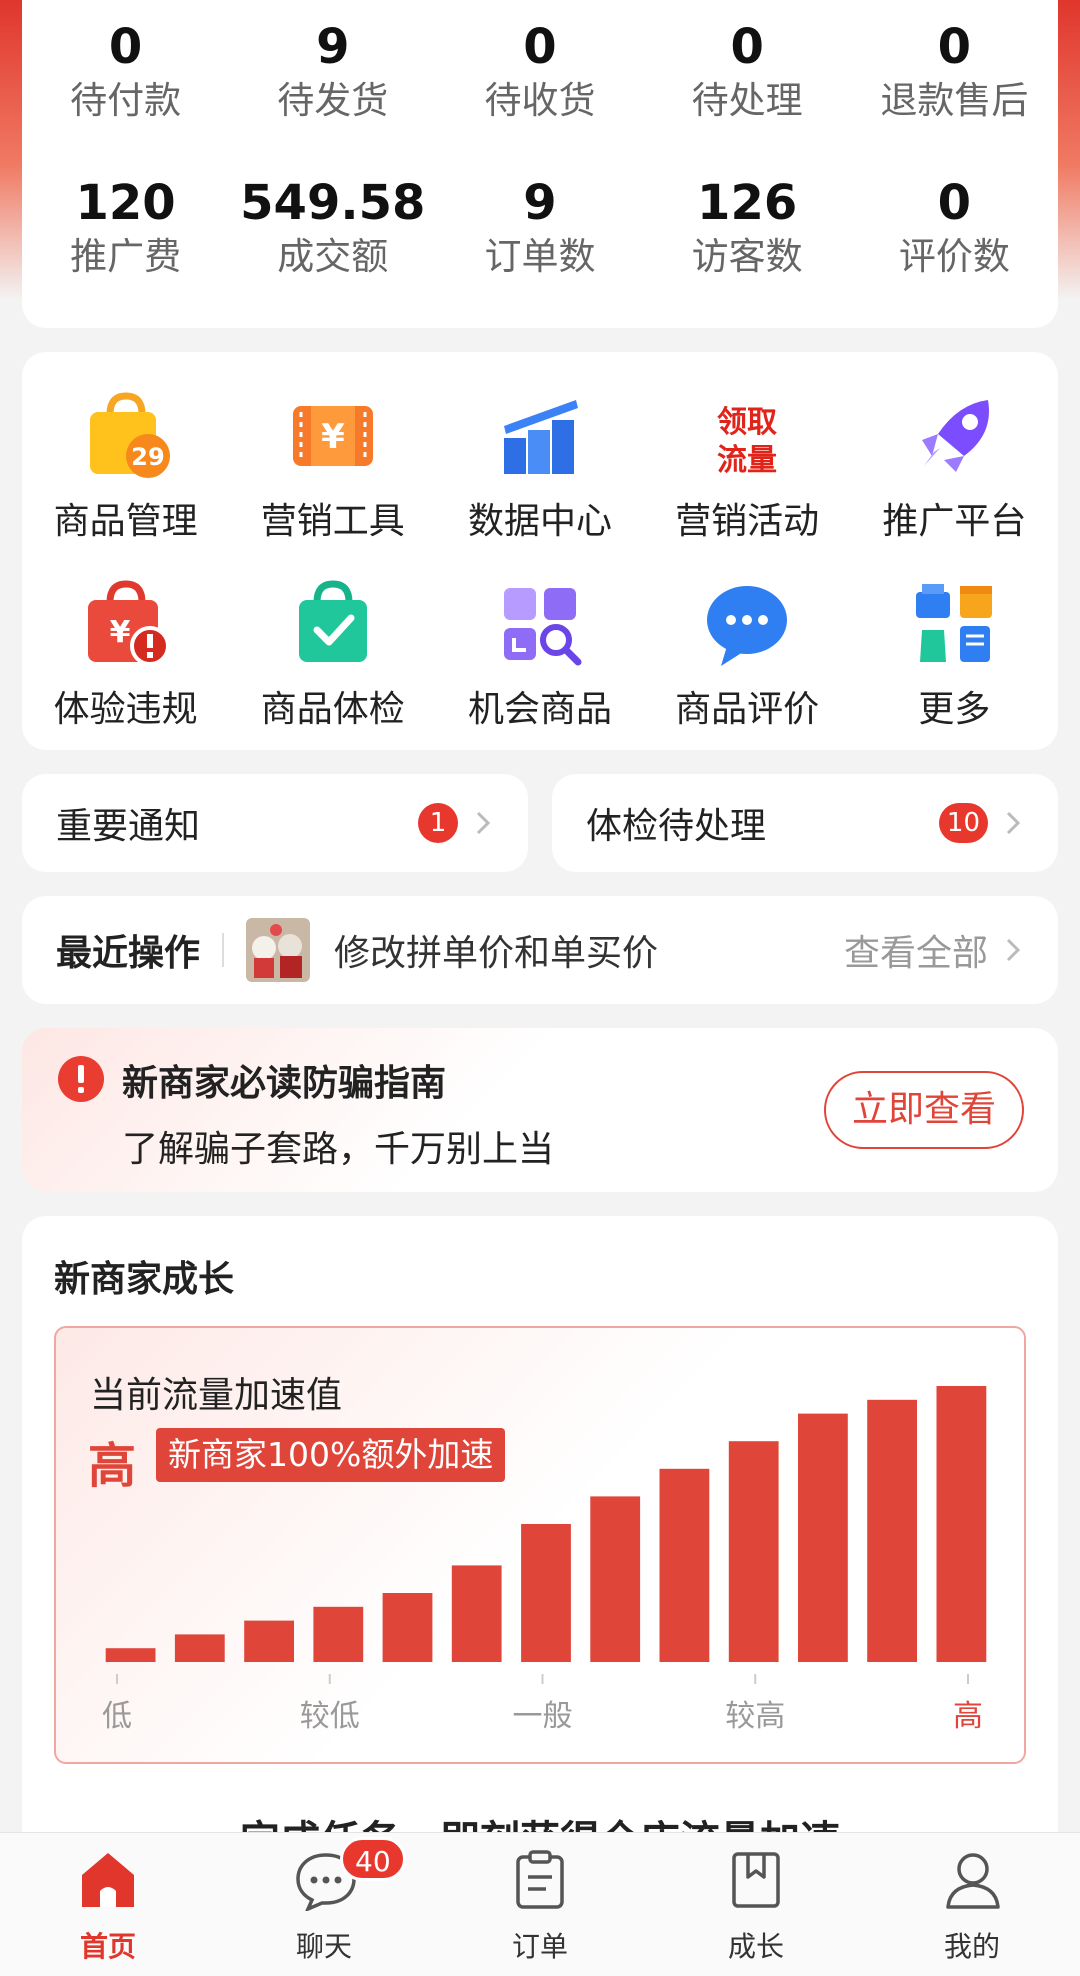 This screenshot has height=1976, width=1080. What do you see at coordinates (971, 1946) in the screenshot?
I see `nav-label: 我的` at bounding box center [971, 1946].